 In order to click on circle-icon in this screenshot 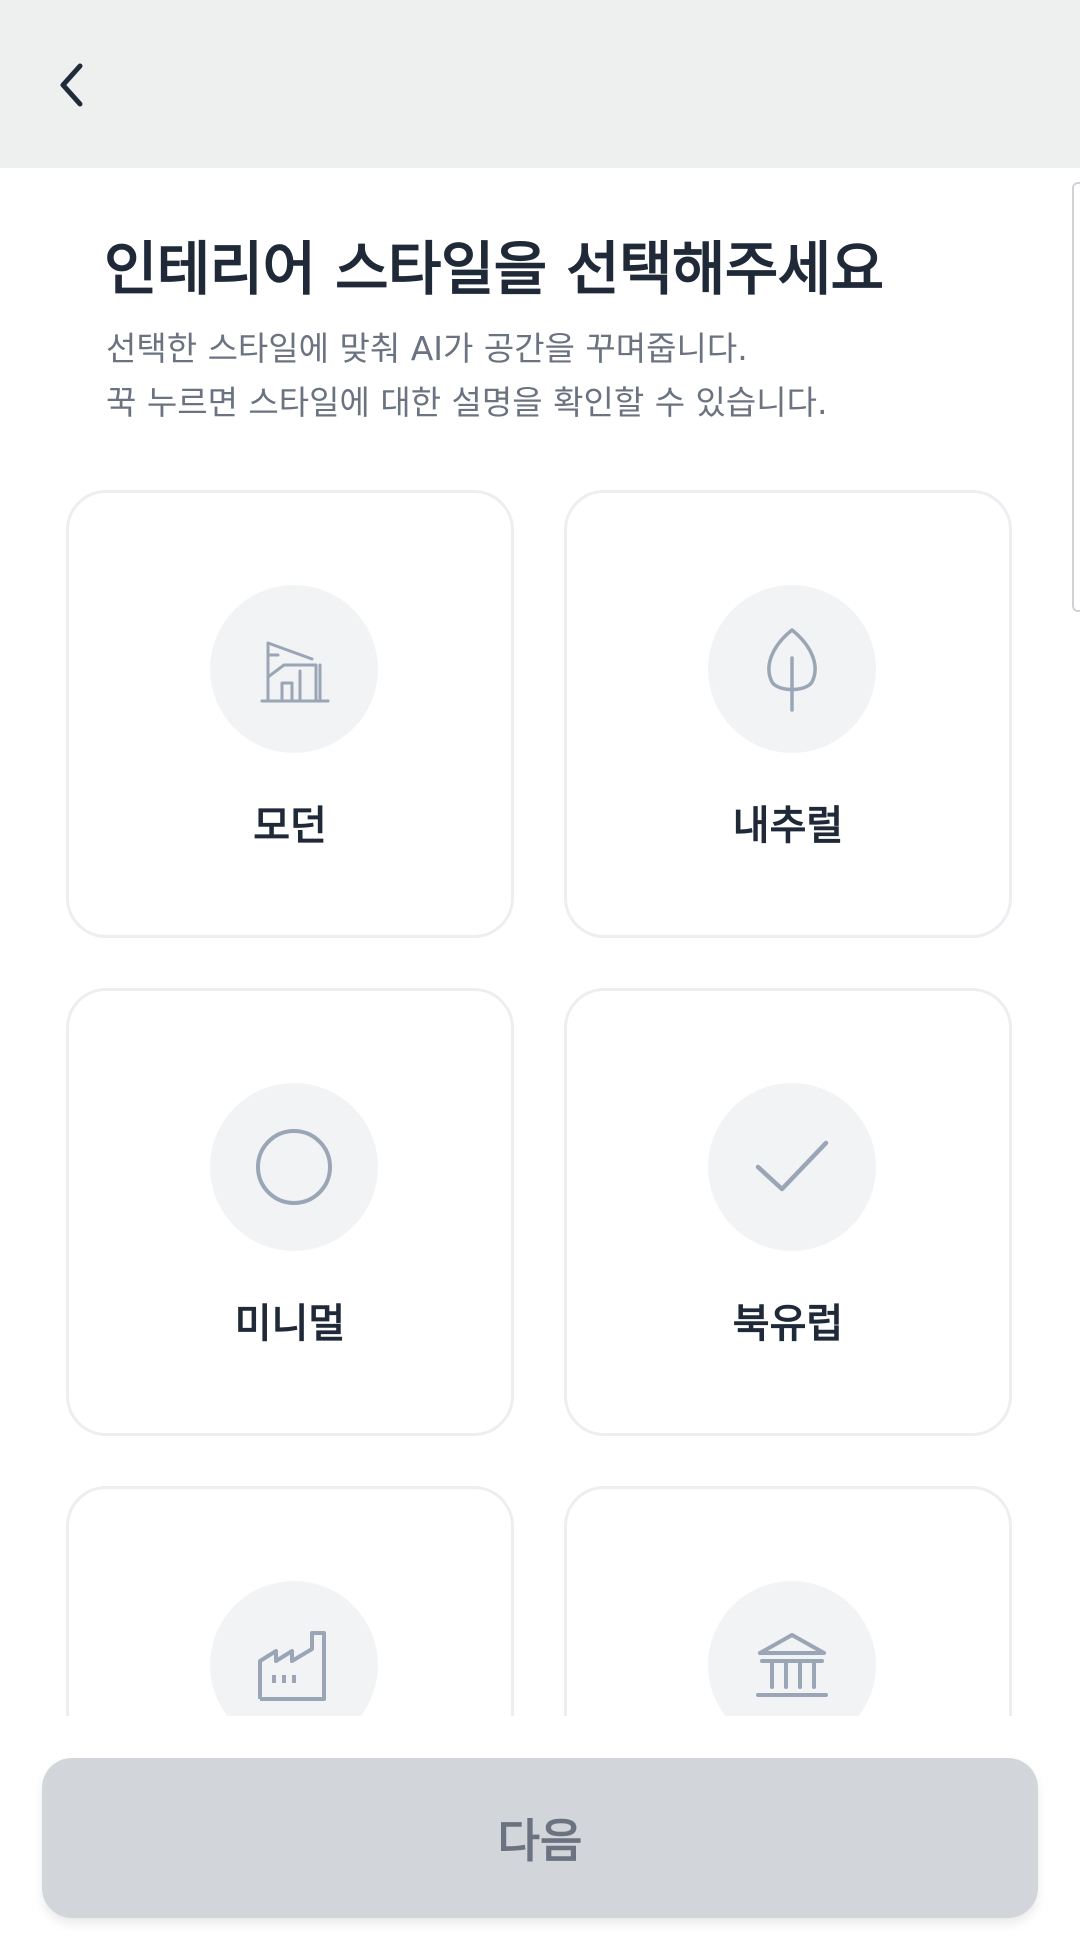, I will do `click(294, 1167)`.